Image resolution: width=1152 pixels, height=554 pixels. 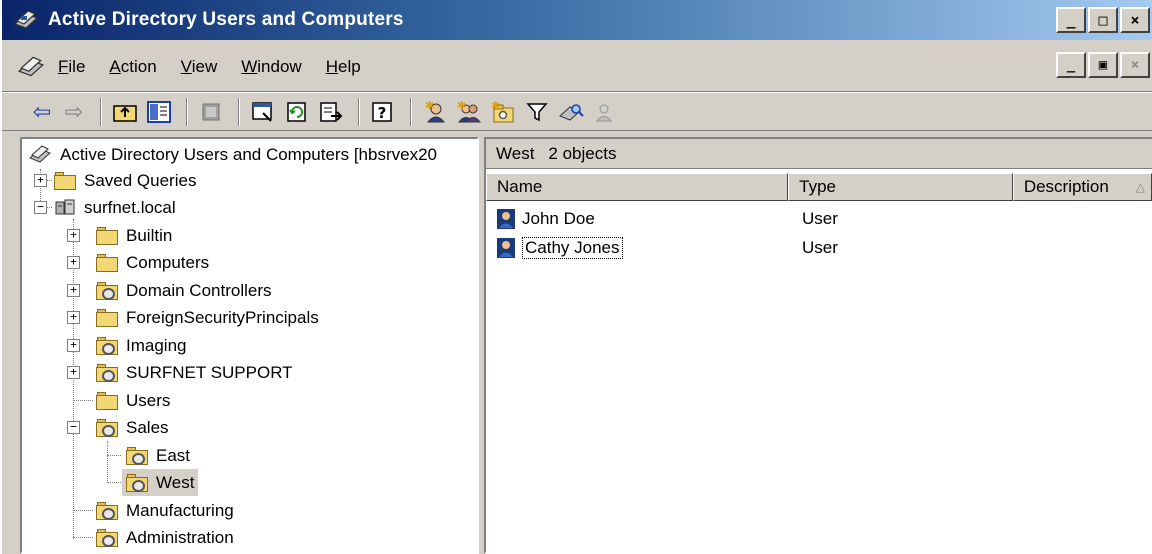 What do you see at coordinates (819, 248) in the screenshot?
I see `list-item: Cathy Jones User` at bounding box center [819, 248].